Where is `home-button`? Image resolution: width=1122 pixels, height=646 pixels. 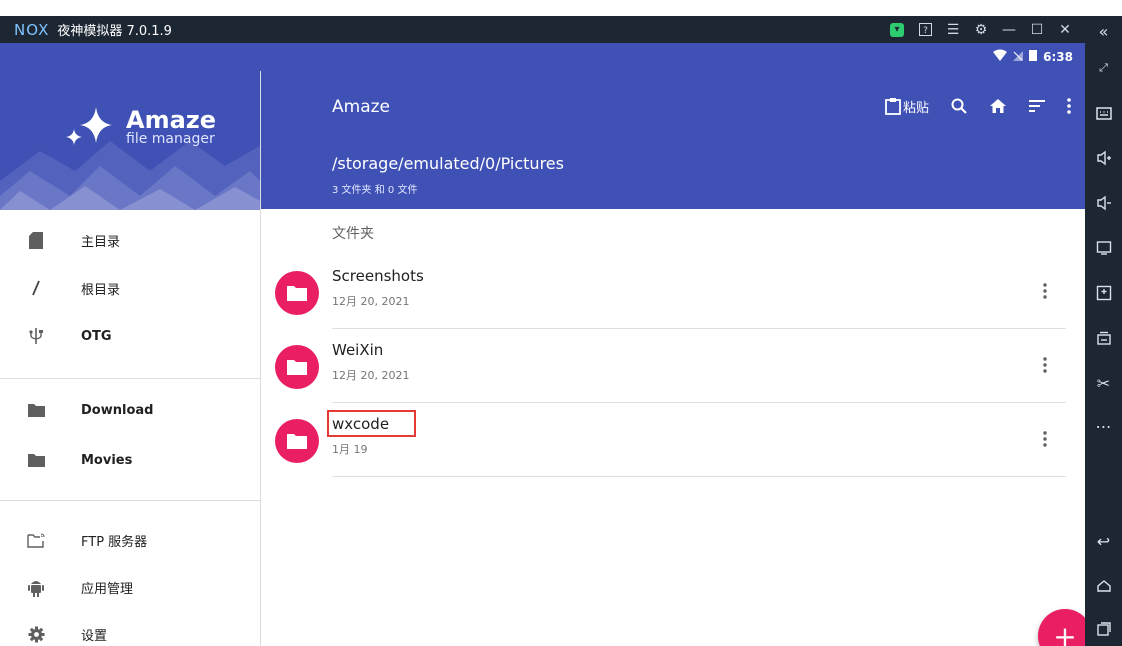 home-button is located at coordinates (998, 106).